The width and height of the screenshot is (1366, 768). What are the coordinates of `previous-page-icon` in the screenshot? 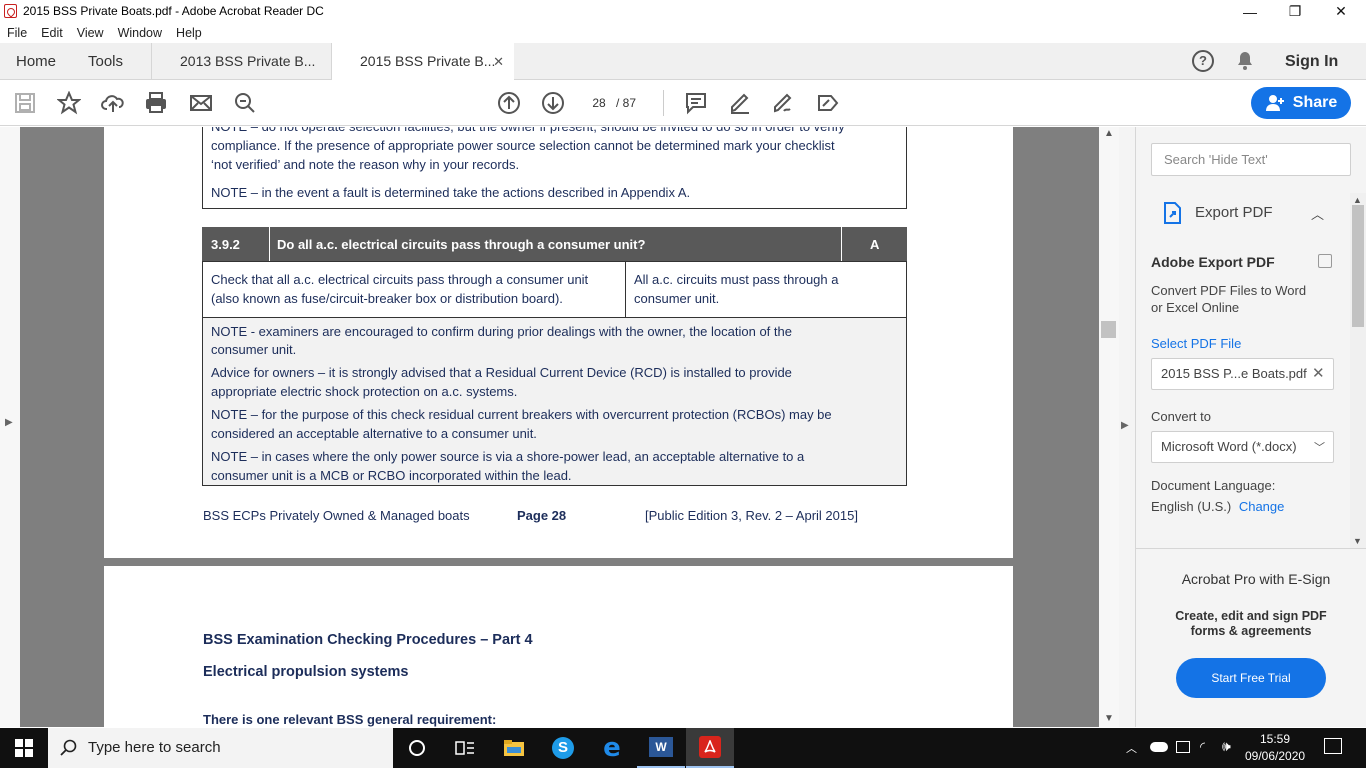 It's located at (509, 103).